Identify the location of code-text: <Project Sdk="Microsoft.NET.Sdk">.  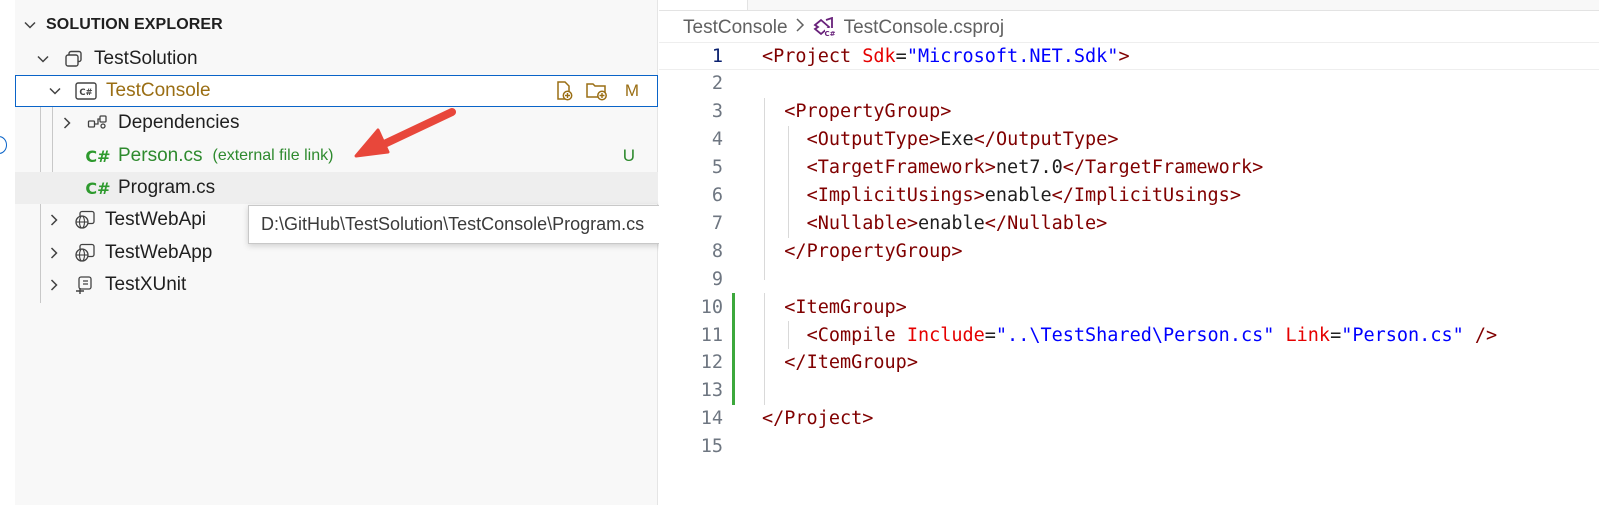
(946, 56).